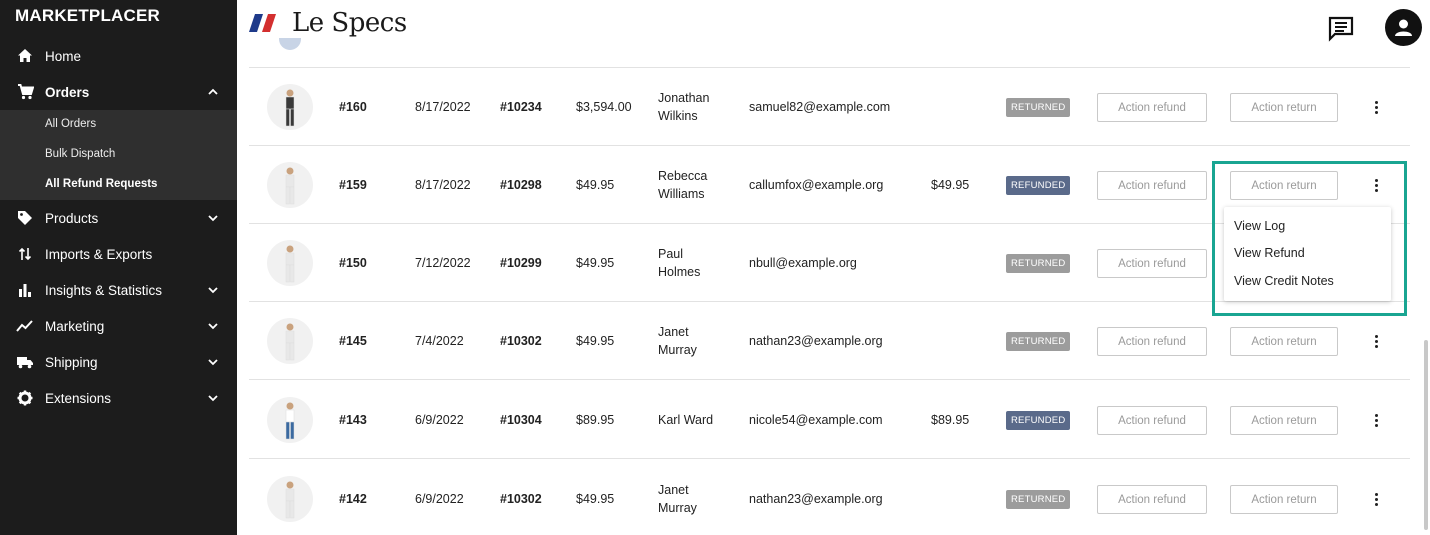  I want to click on gear-icon, so click(25, 398).